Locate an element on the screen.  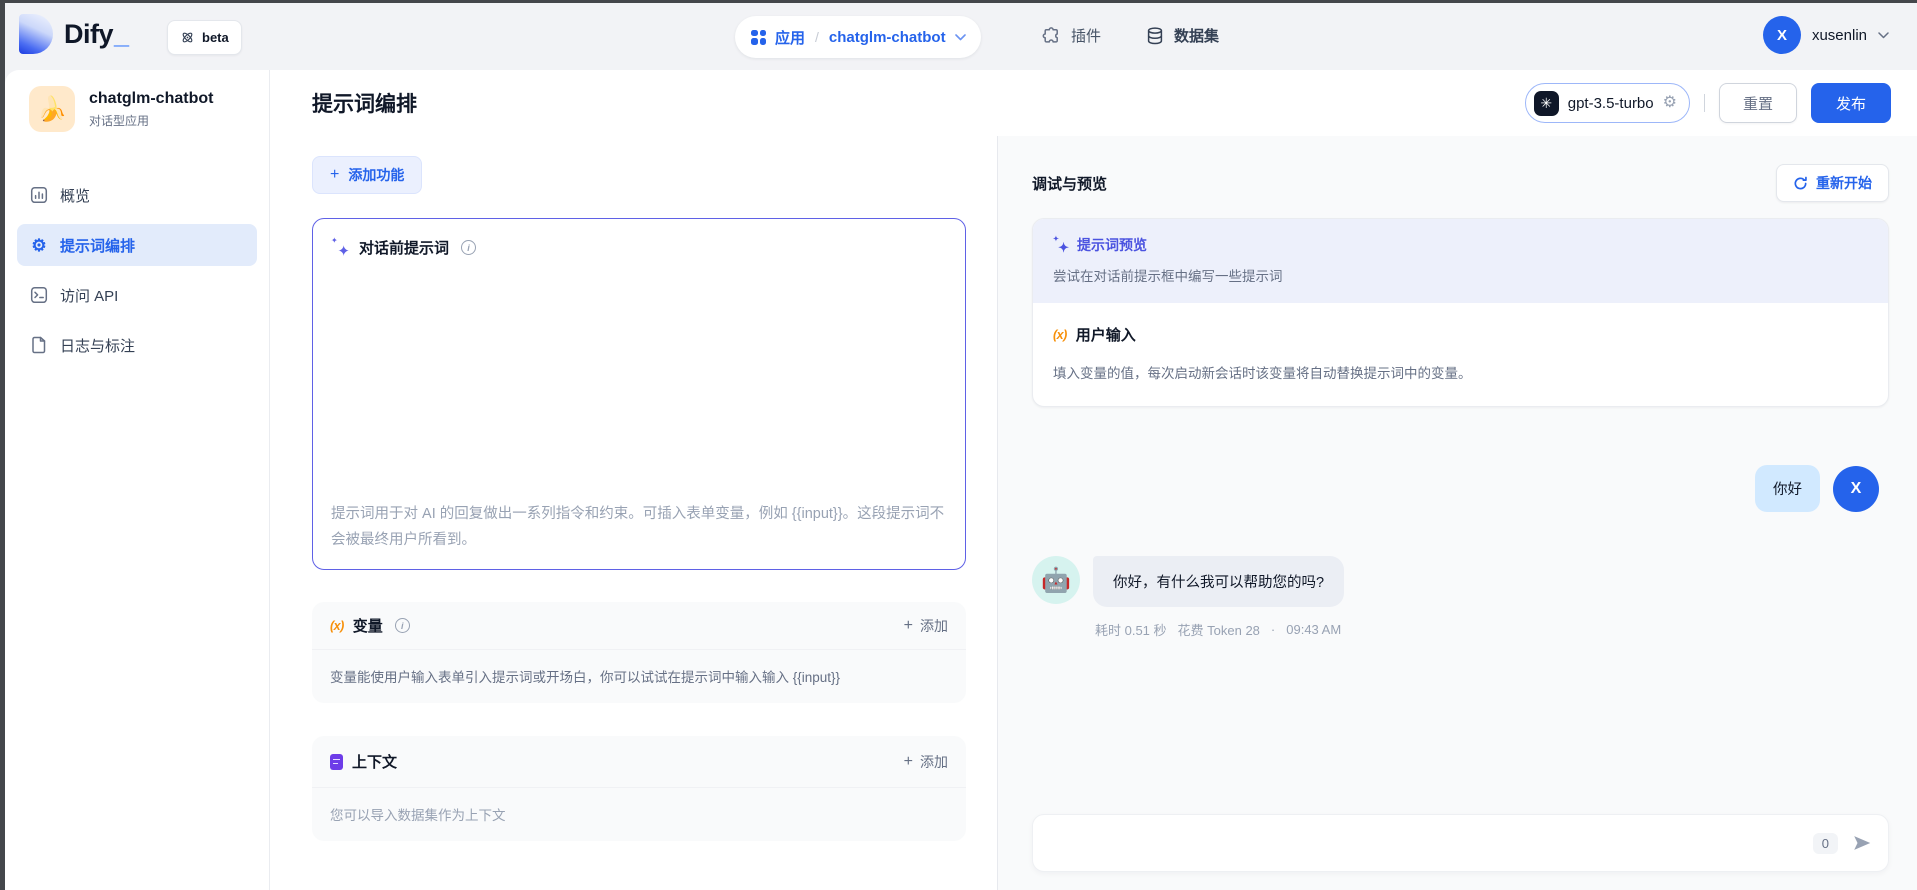
app-type-label: 对话型应用 is located at coordinates (119, 120).